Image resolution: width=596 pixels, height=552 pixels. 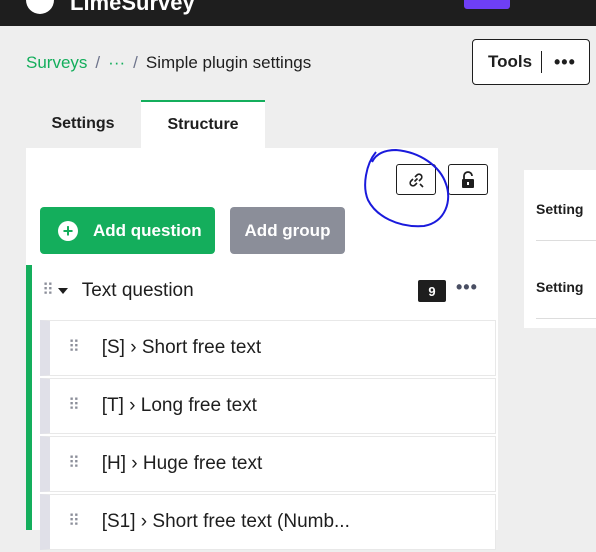 I want to click on tools-button: Tools •••, so click(x=531, y=62).